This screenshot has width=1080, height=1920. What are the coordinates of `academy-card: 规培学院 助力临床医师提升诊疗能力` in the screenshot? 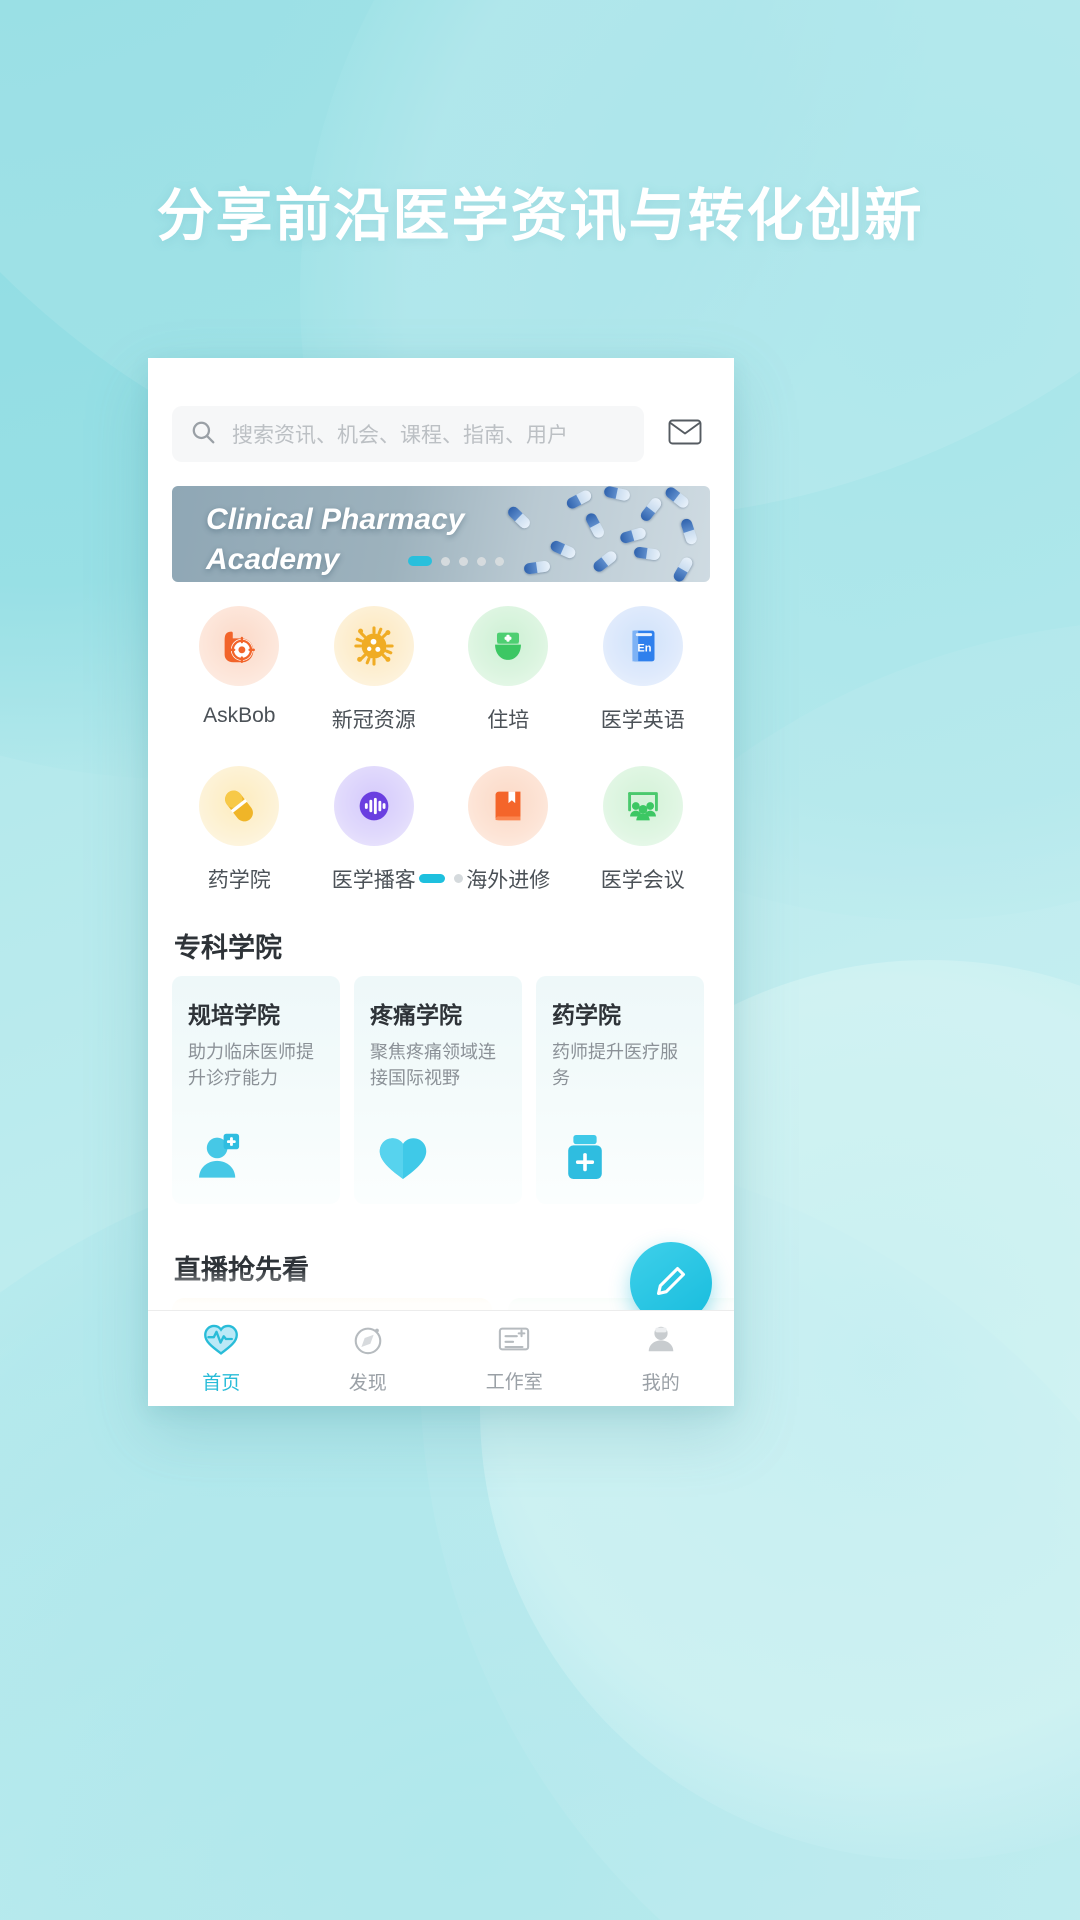 It's located at (256, 1090).